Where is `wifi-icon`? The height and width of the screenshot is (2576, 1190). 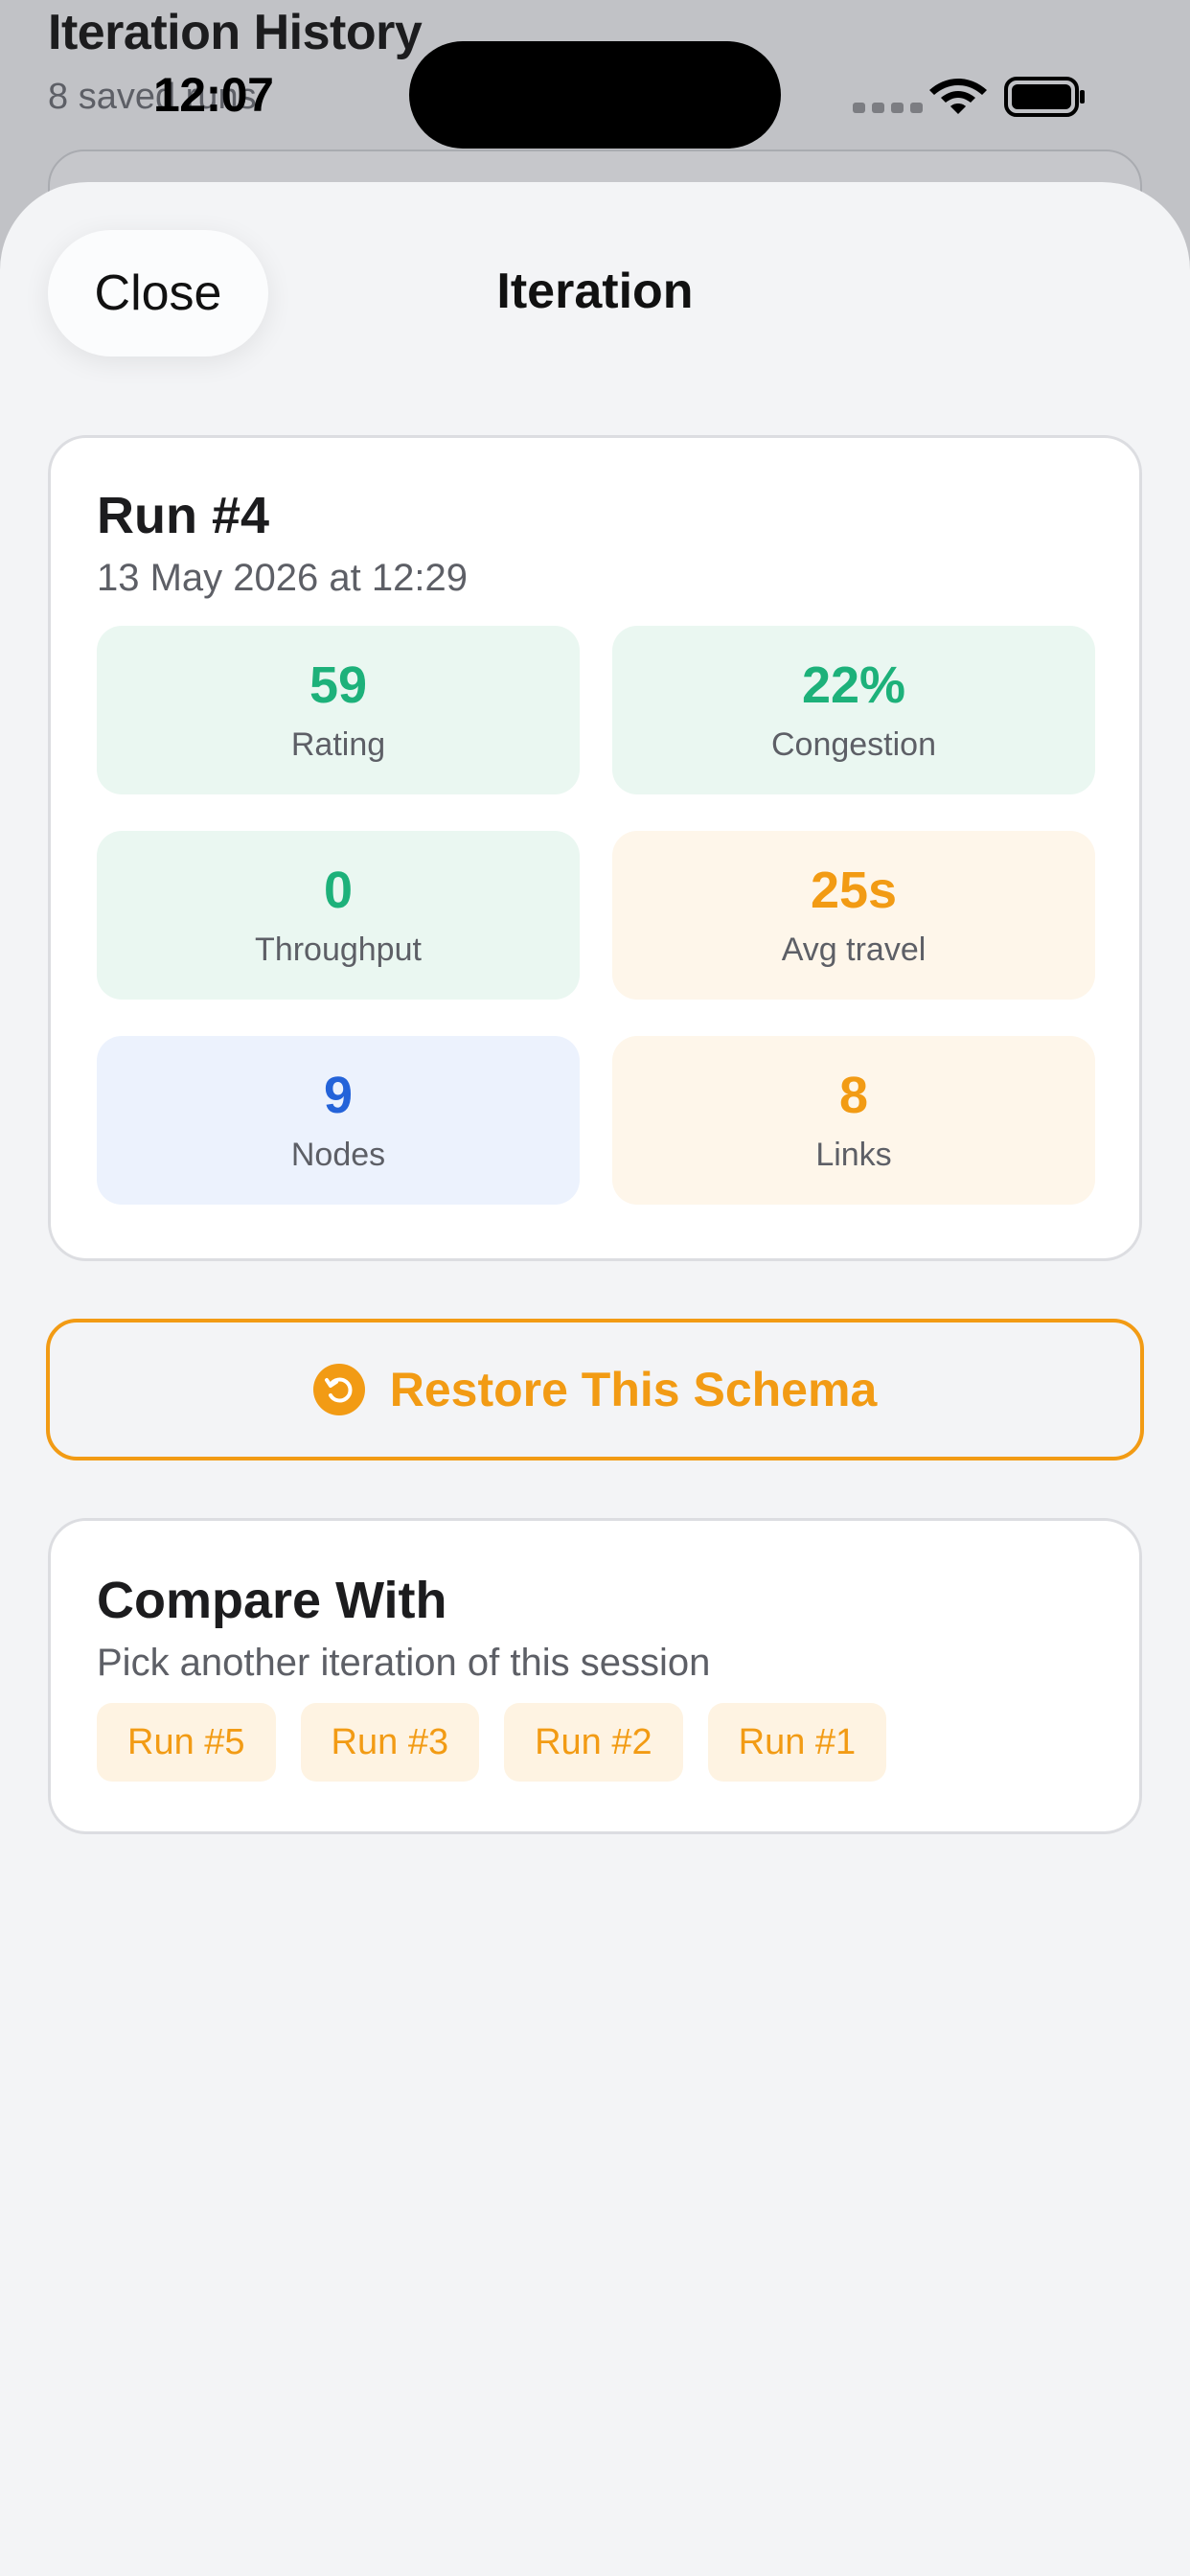
wifi-icon is located at coordinates (958, 96).